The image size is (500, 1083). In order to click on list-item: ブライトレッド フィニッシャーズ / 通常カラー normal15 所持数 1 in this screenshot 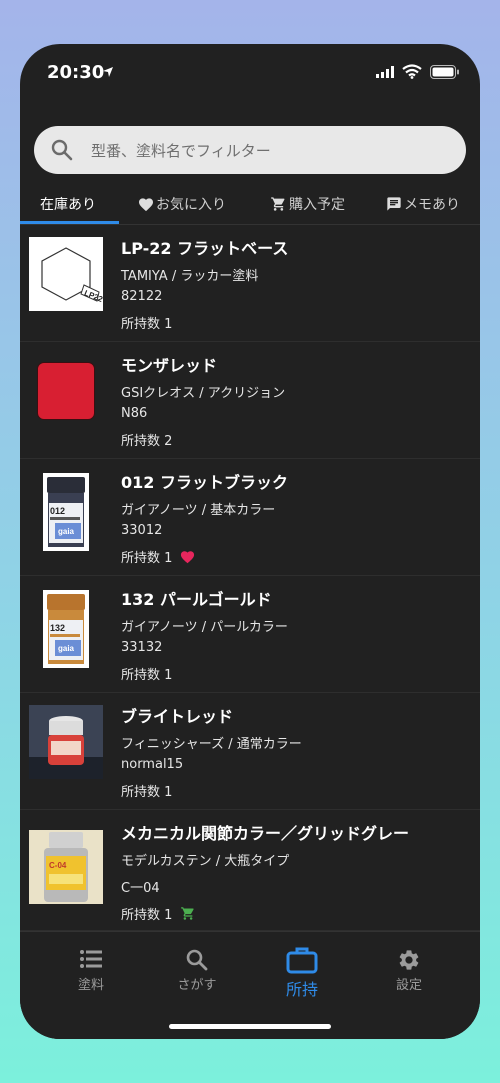, I will do `click(250, 751)`.